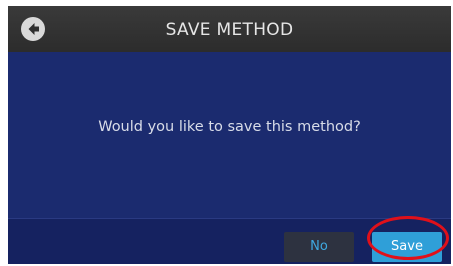 Image resolution: width=453 pixels, height=266 pixels. Describe the element at coordinates (229, 127) in the screenshot. I see `dialog-message: Would you like to save this method?` at that location.